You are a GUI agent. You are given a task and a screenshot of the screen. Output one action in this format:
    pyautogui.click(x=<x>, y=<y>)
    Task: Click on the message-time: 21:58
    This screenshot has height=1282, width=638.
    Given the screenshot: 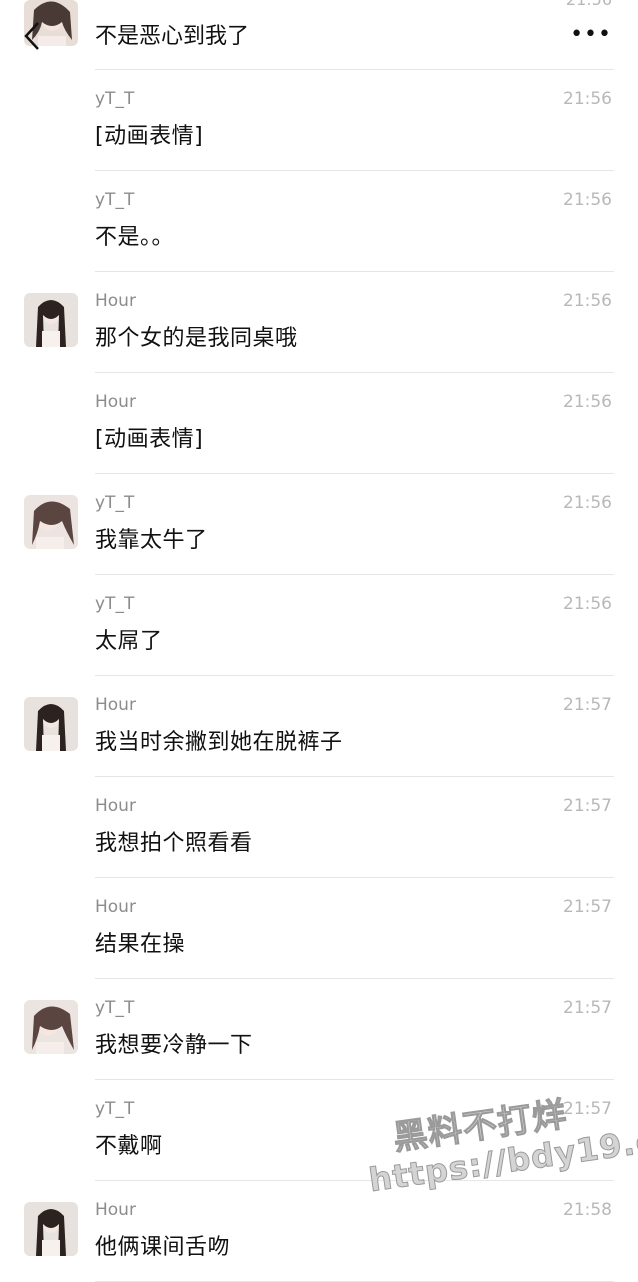 What is the action you would take?
    pyautogui.click(x=587, y=1210)
    